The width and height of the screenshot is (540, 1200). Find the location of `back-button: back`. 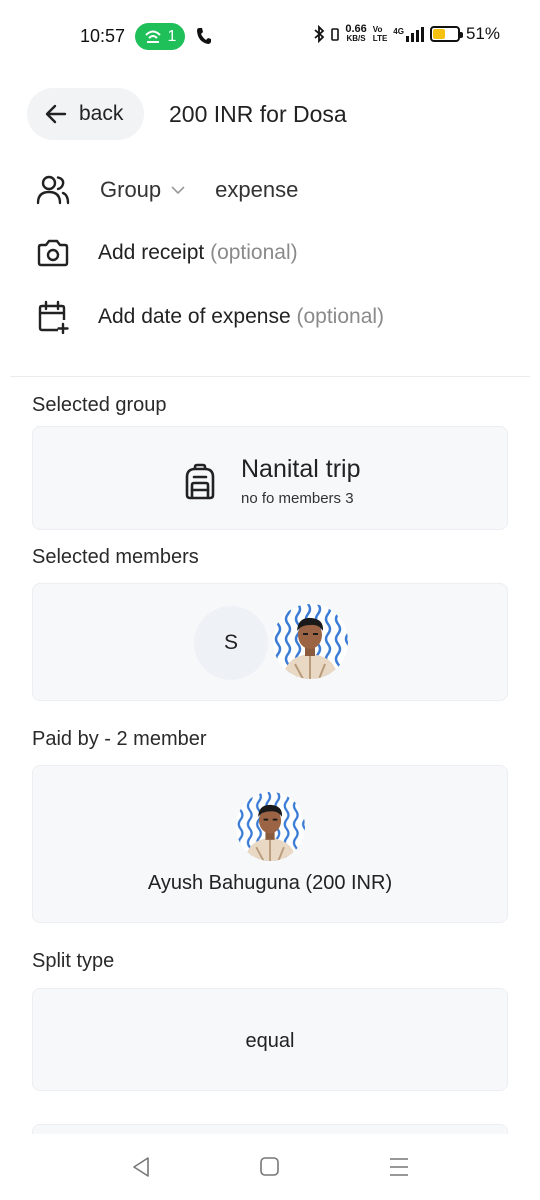

back-button: back is located at coordinates (85, 114).